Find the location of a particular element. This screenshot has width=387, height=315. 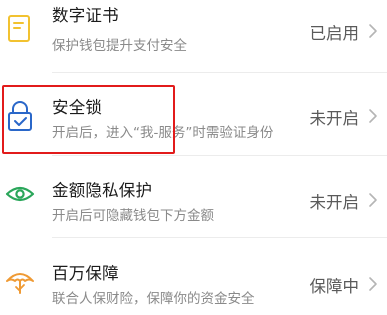

setting-title: 数字证书 is located at coordinates (85, 15).